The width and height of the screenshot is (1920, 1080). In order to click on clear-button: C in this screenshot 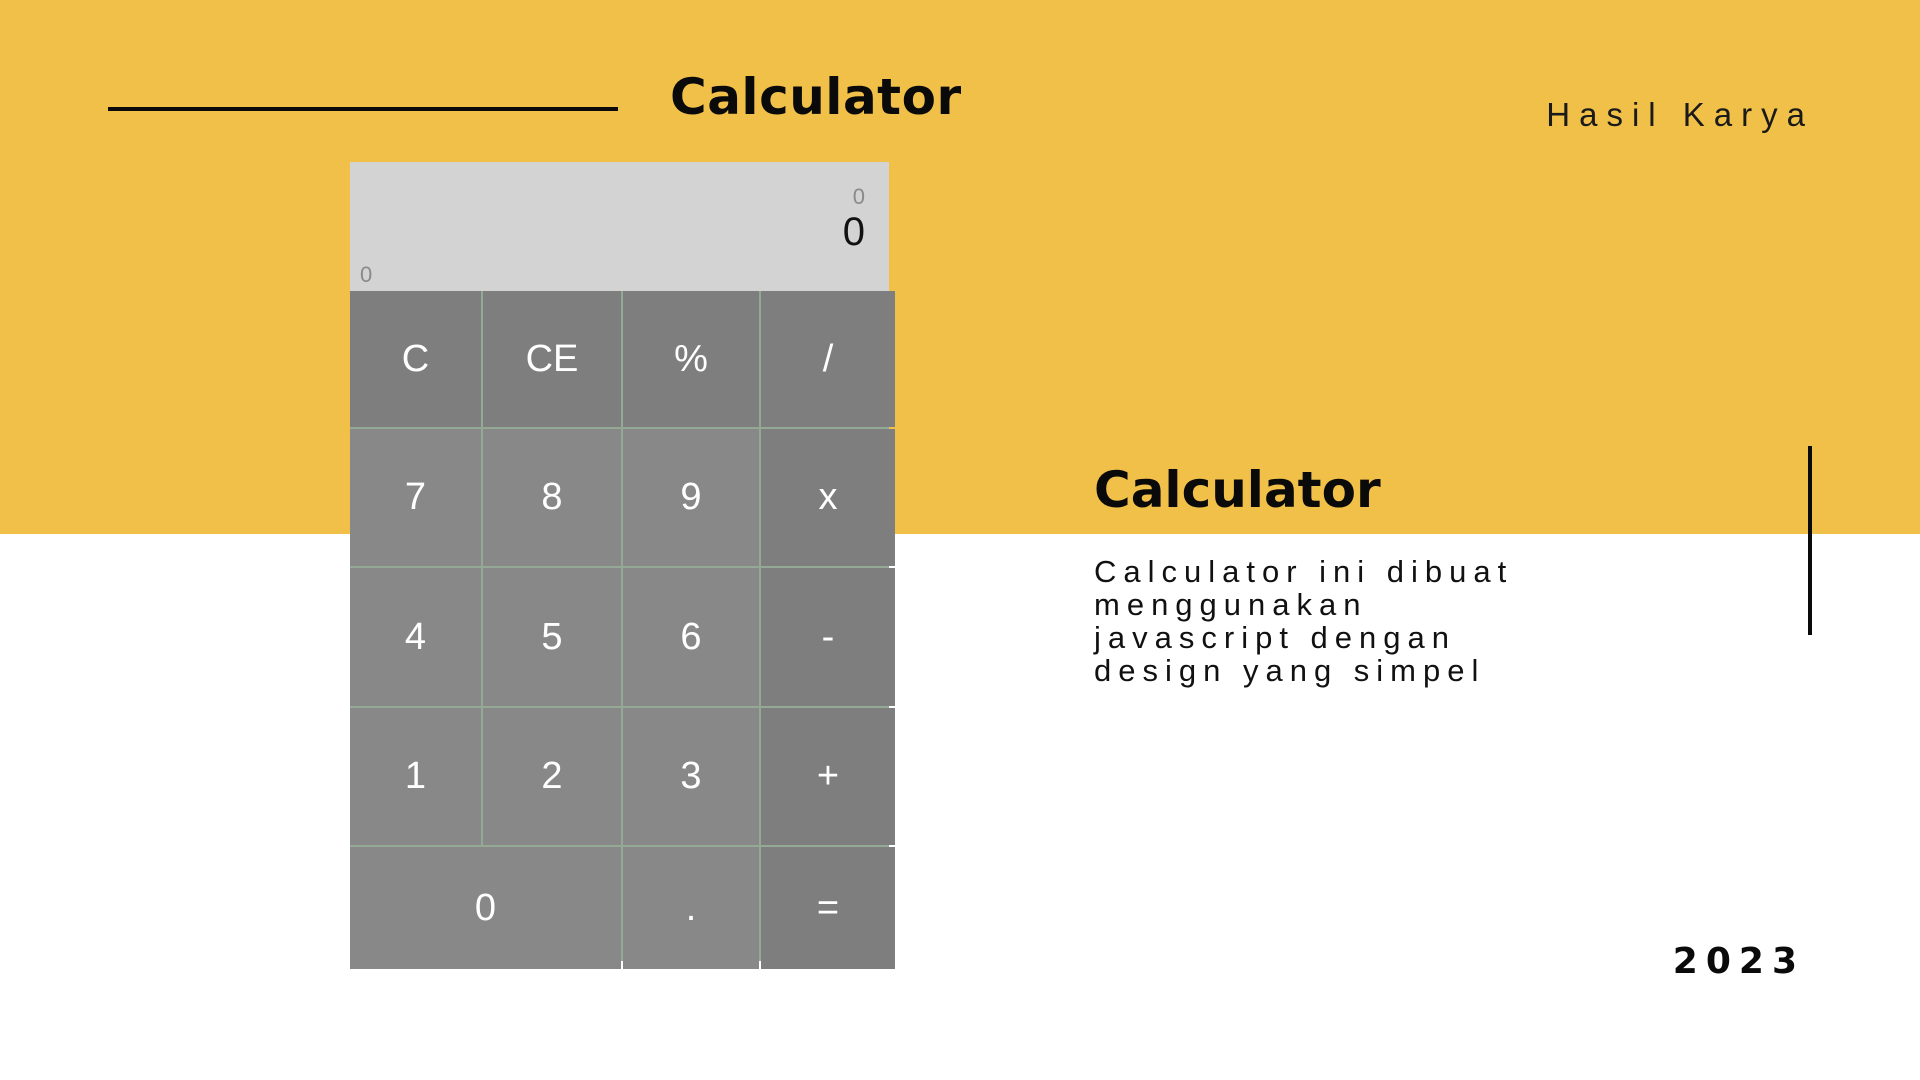, I will do `click(415, 359)`.